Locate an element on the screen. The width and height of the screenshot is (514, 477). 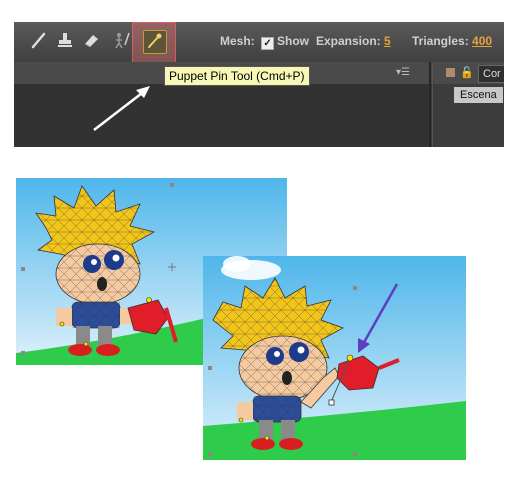
annotation-arrow-white is located at coordinates (121, 108).